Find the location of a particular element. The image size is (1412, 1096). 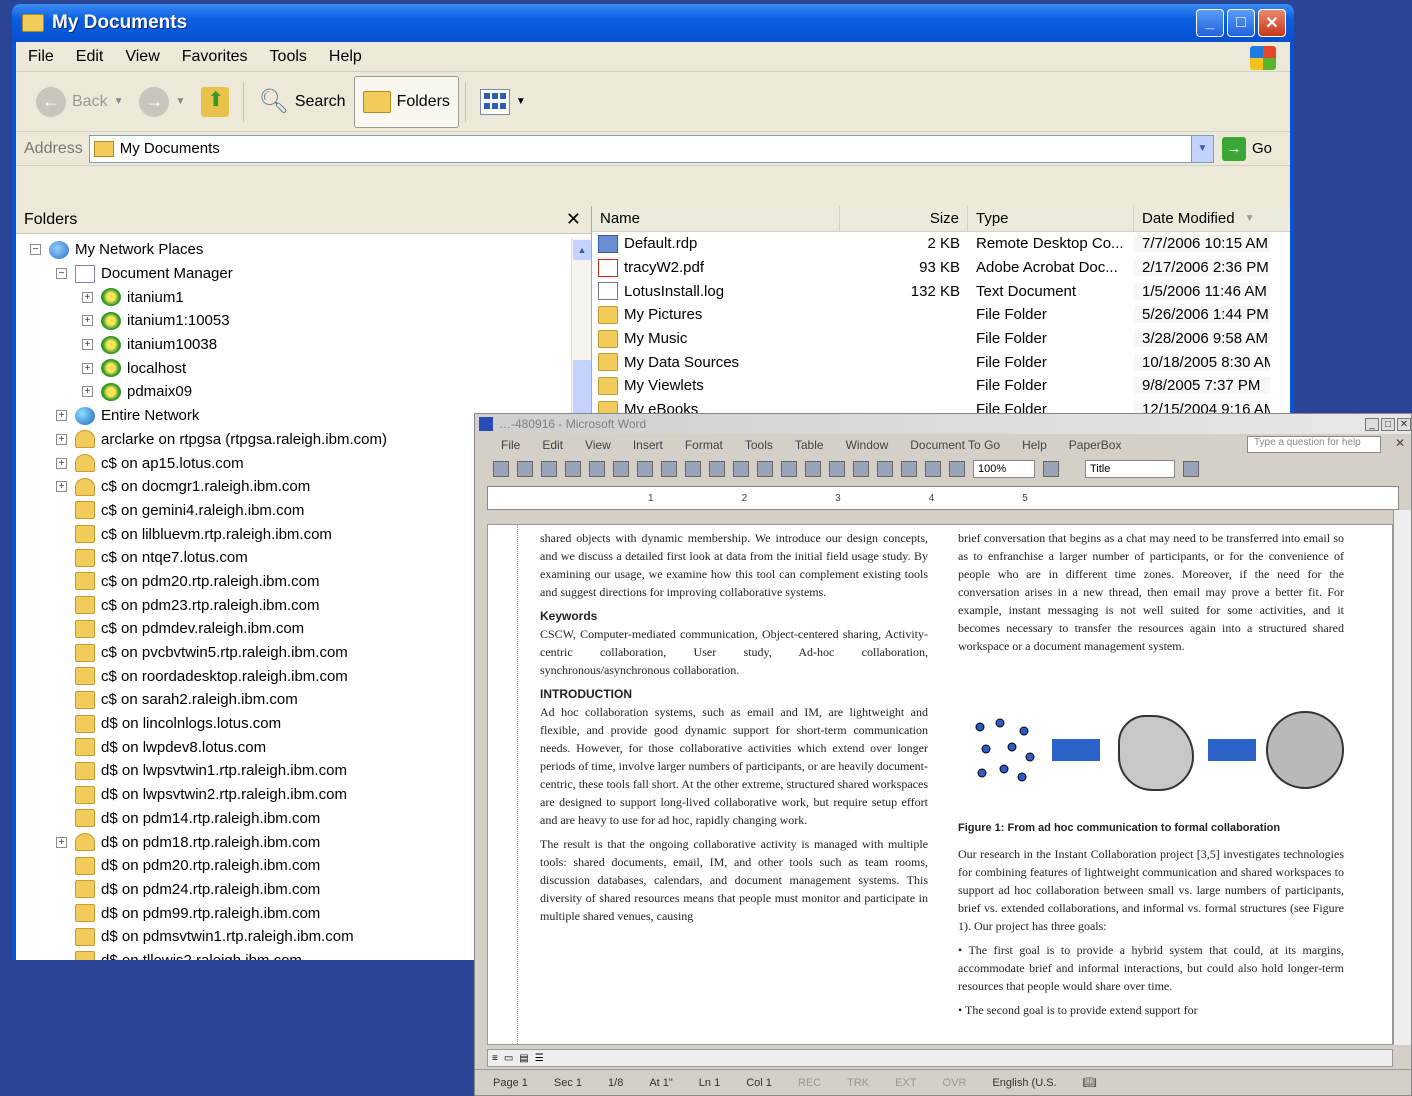

word-restore-button: □ is located at coordinates (1388, 424).